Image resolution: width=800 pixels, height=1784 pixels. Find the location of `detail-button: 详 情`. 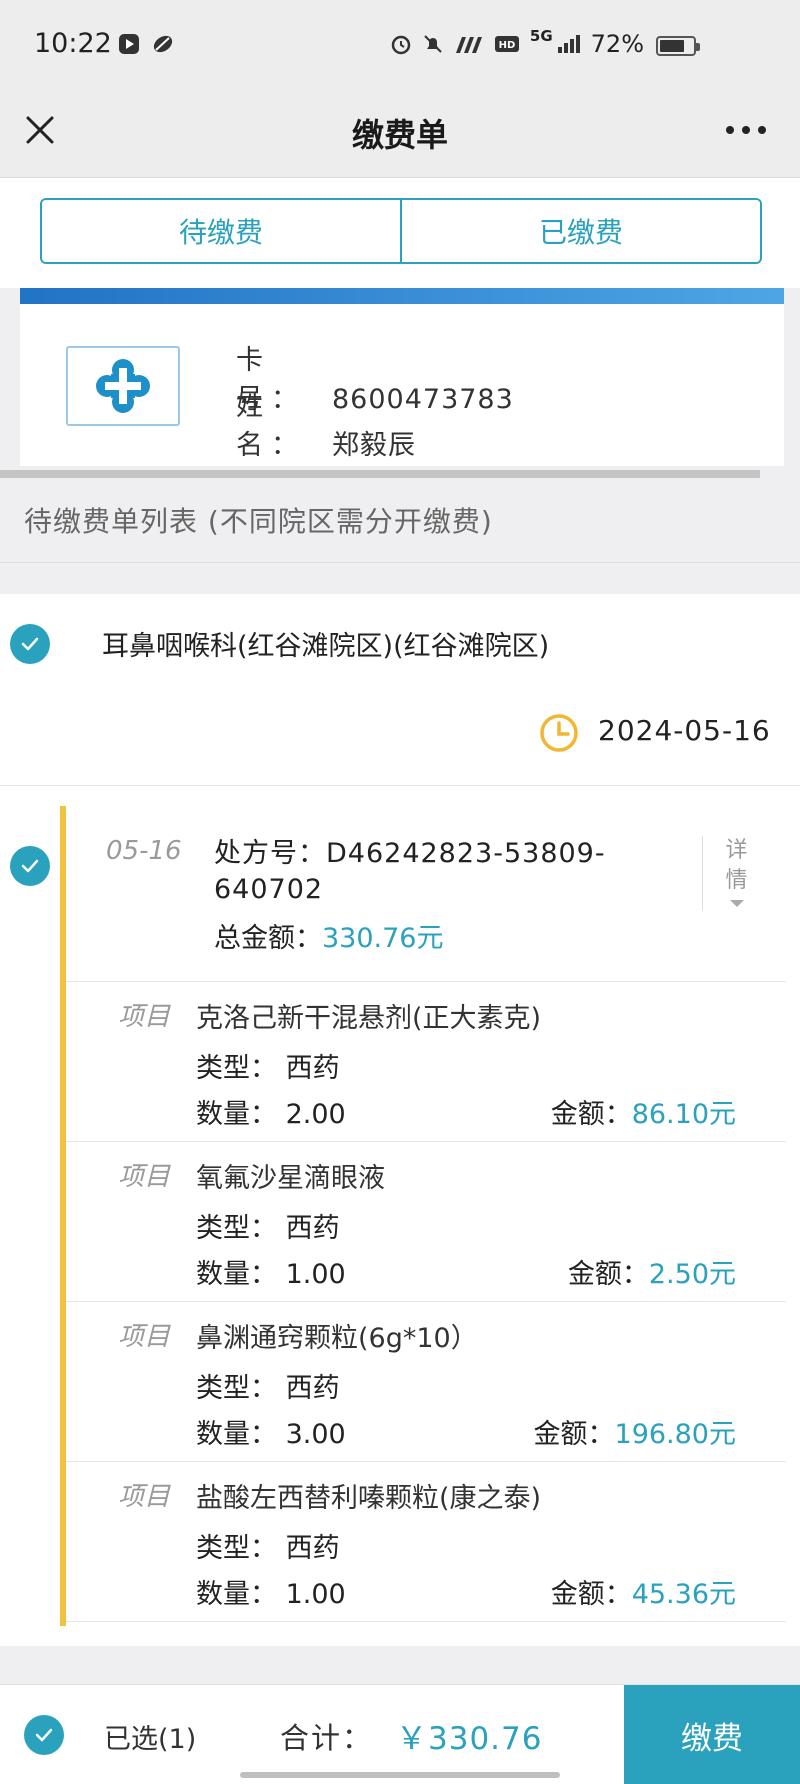

detail-button: 详 情 is located at coordinates (732, 873).